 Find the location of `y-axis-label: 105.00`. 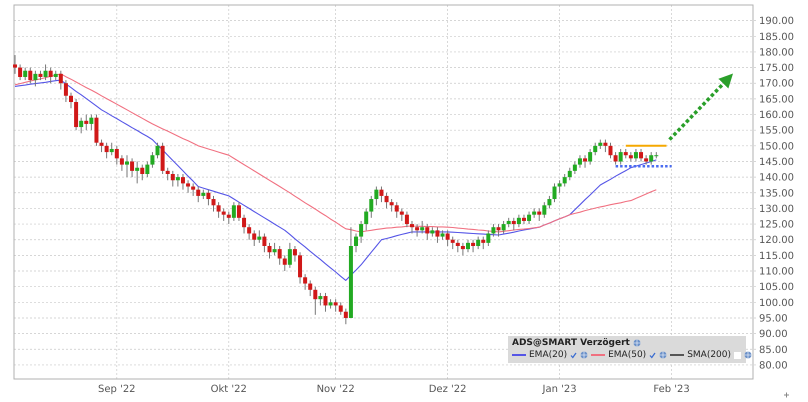

y-axis-label: 105.00 is located at coordinates (776, 288).